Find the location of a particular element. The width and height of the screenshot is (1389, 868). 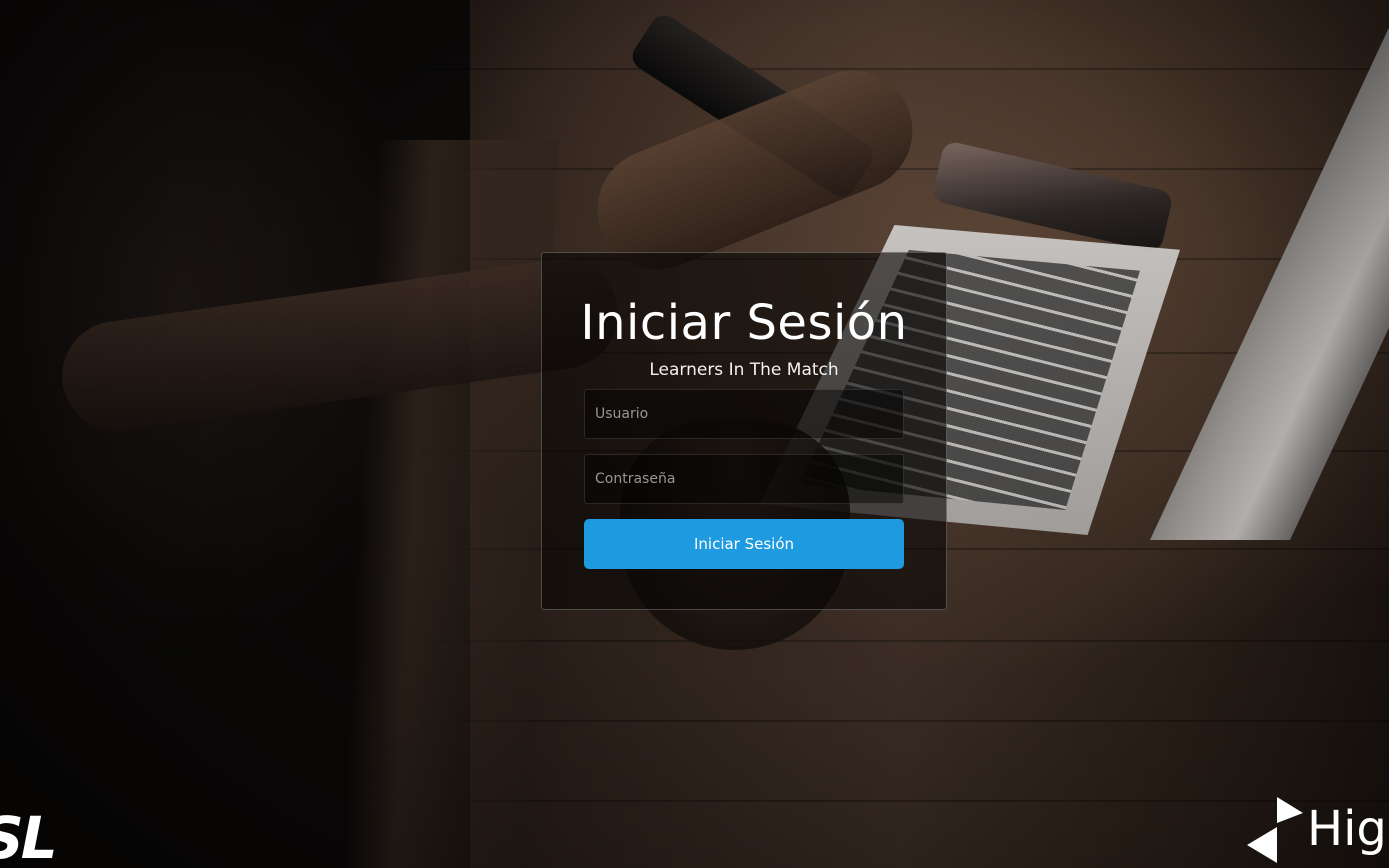

brand-logo-left: SL is located at coordinates (40, 838).